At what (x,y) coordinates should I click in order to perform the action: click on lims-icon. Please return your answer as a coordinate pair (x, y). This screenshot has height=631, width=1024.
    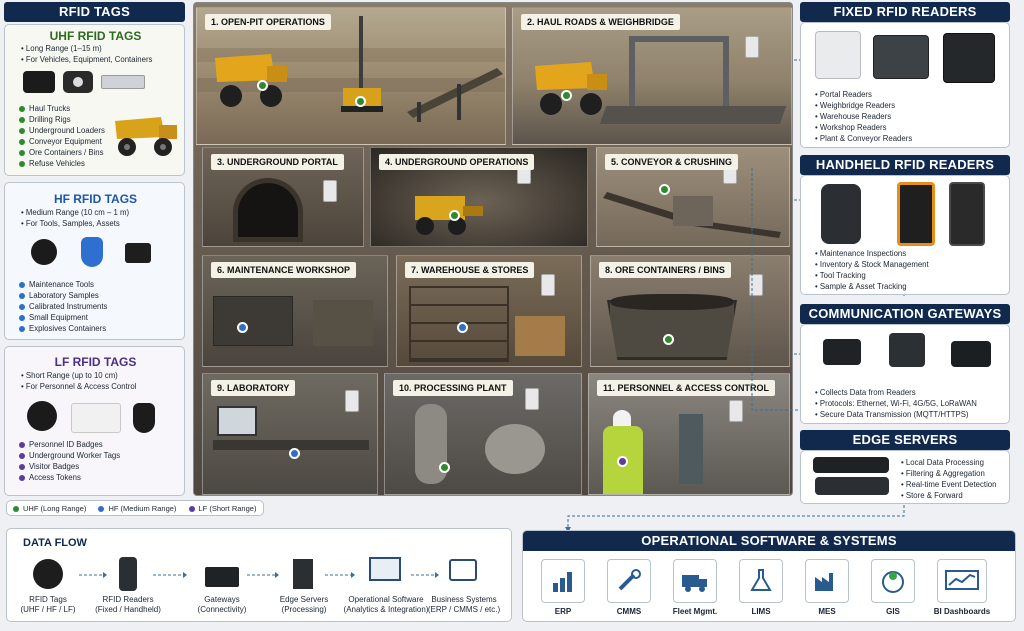
    Looking at the image, I should click on (761, 581).